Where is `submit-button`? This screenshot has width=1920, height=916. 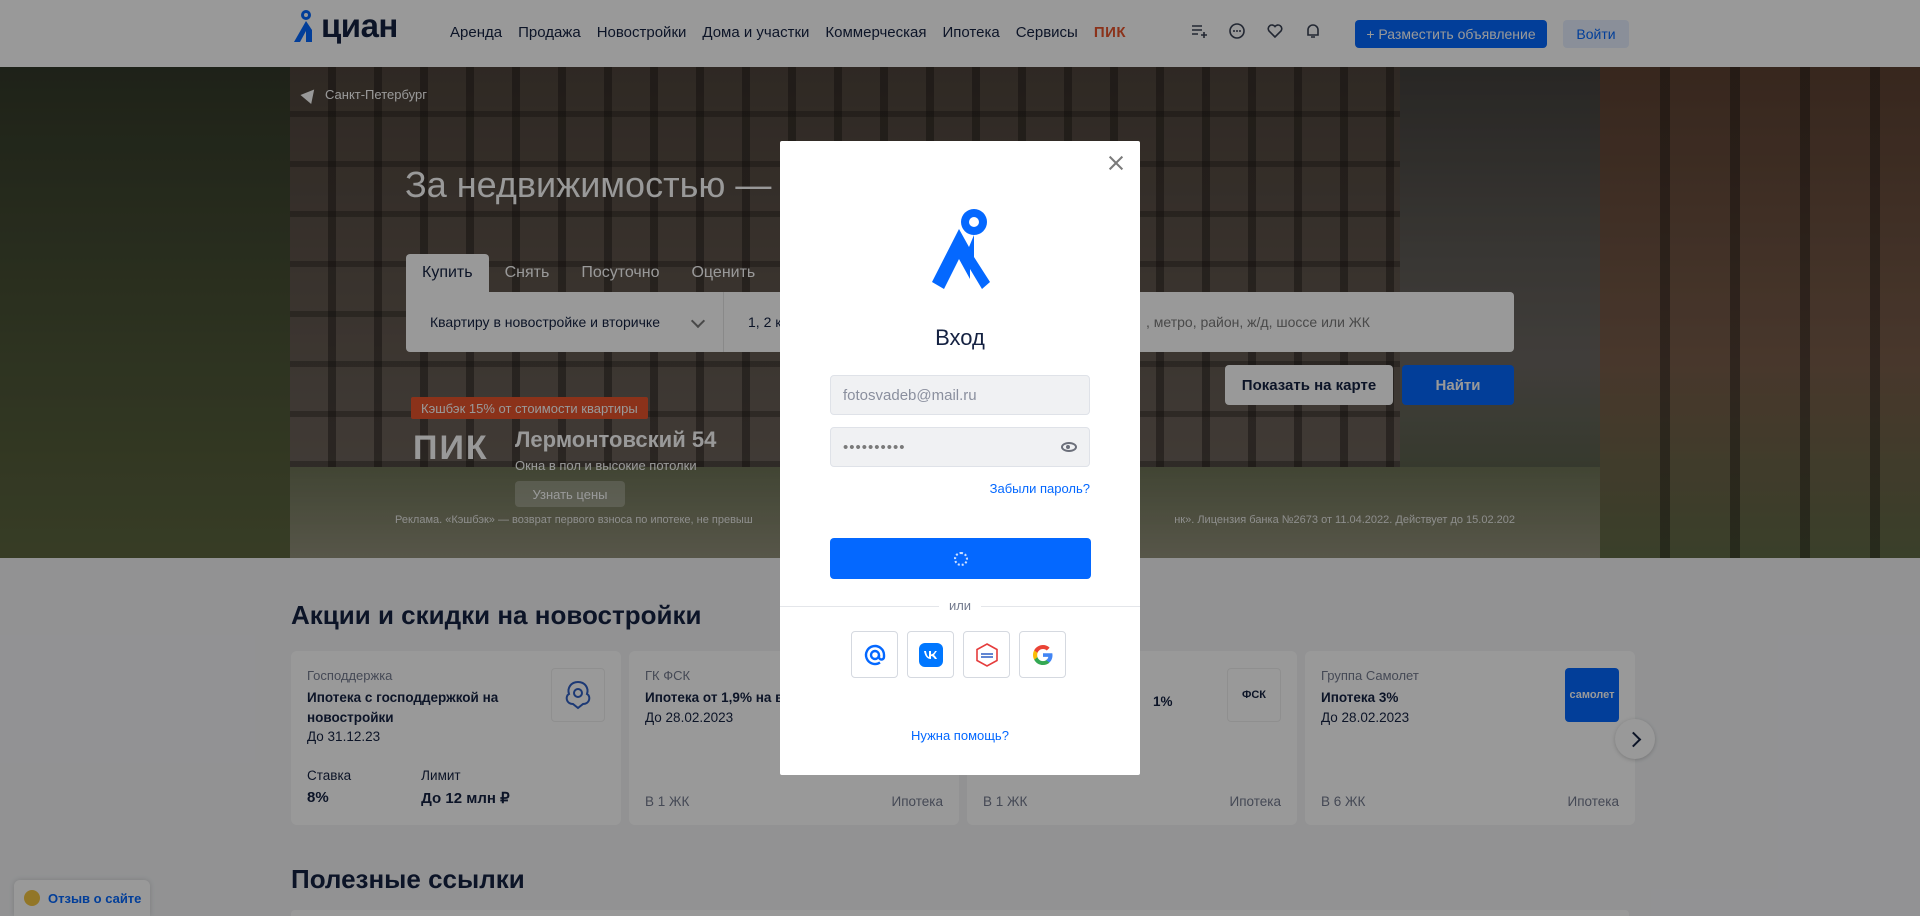
submit-button is located at coordinates (960, 558).